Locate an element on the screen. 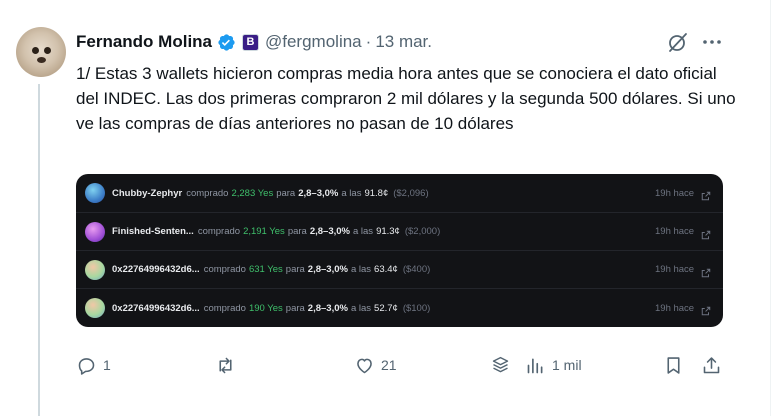  views-icon is located at coordinates (535, 365).